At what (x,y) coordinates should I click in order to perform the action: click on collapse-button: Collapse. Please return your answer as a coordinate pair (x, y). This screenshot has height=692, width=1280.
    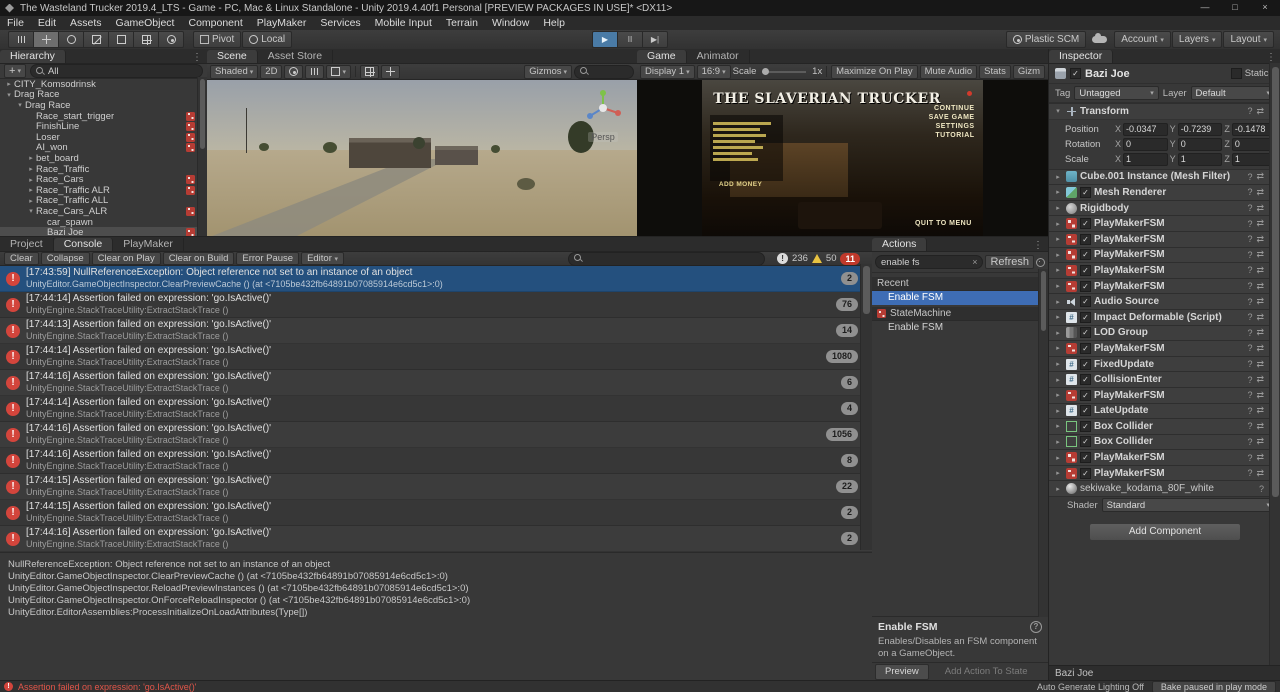
    Looking at the image, I should click on (65, 258).